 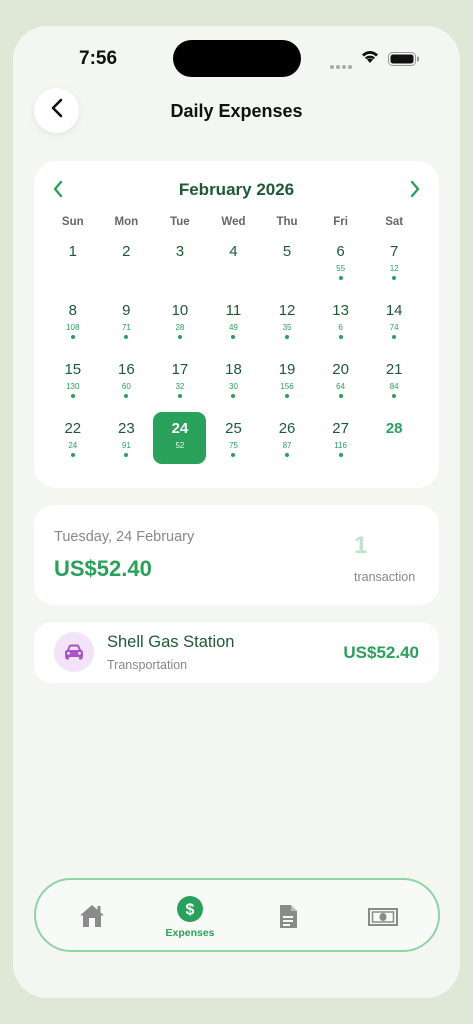 I want to click on calendar-day-amount: 32, so click(x=180, y=386).